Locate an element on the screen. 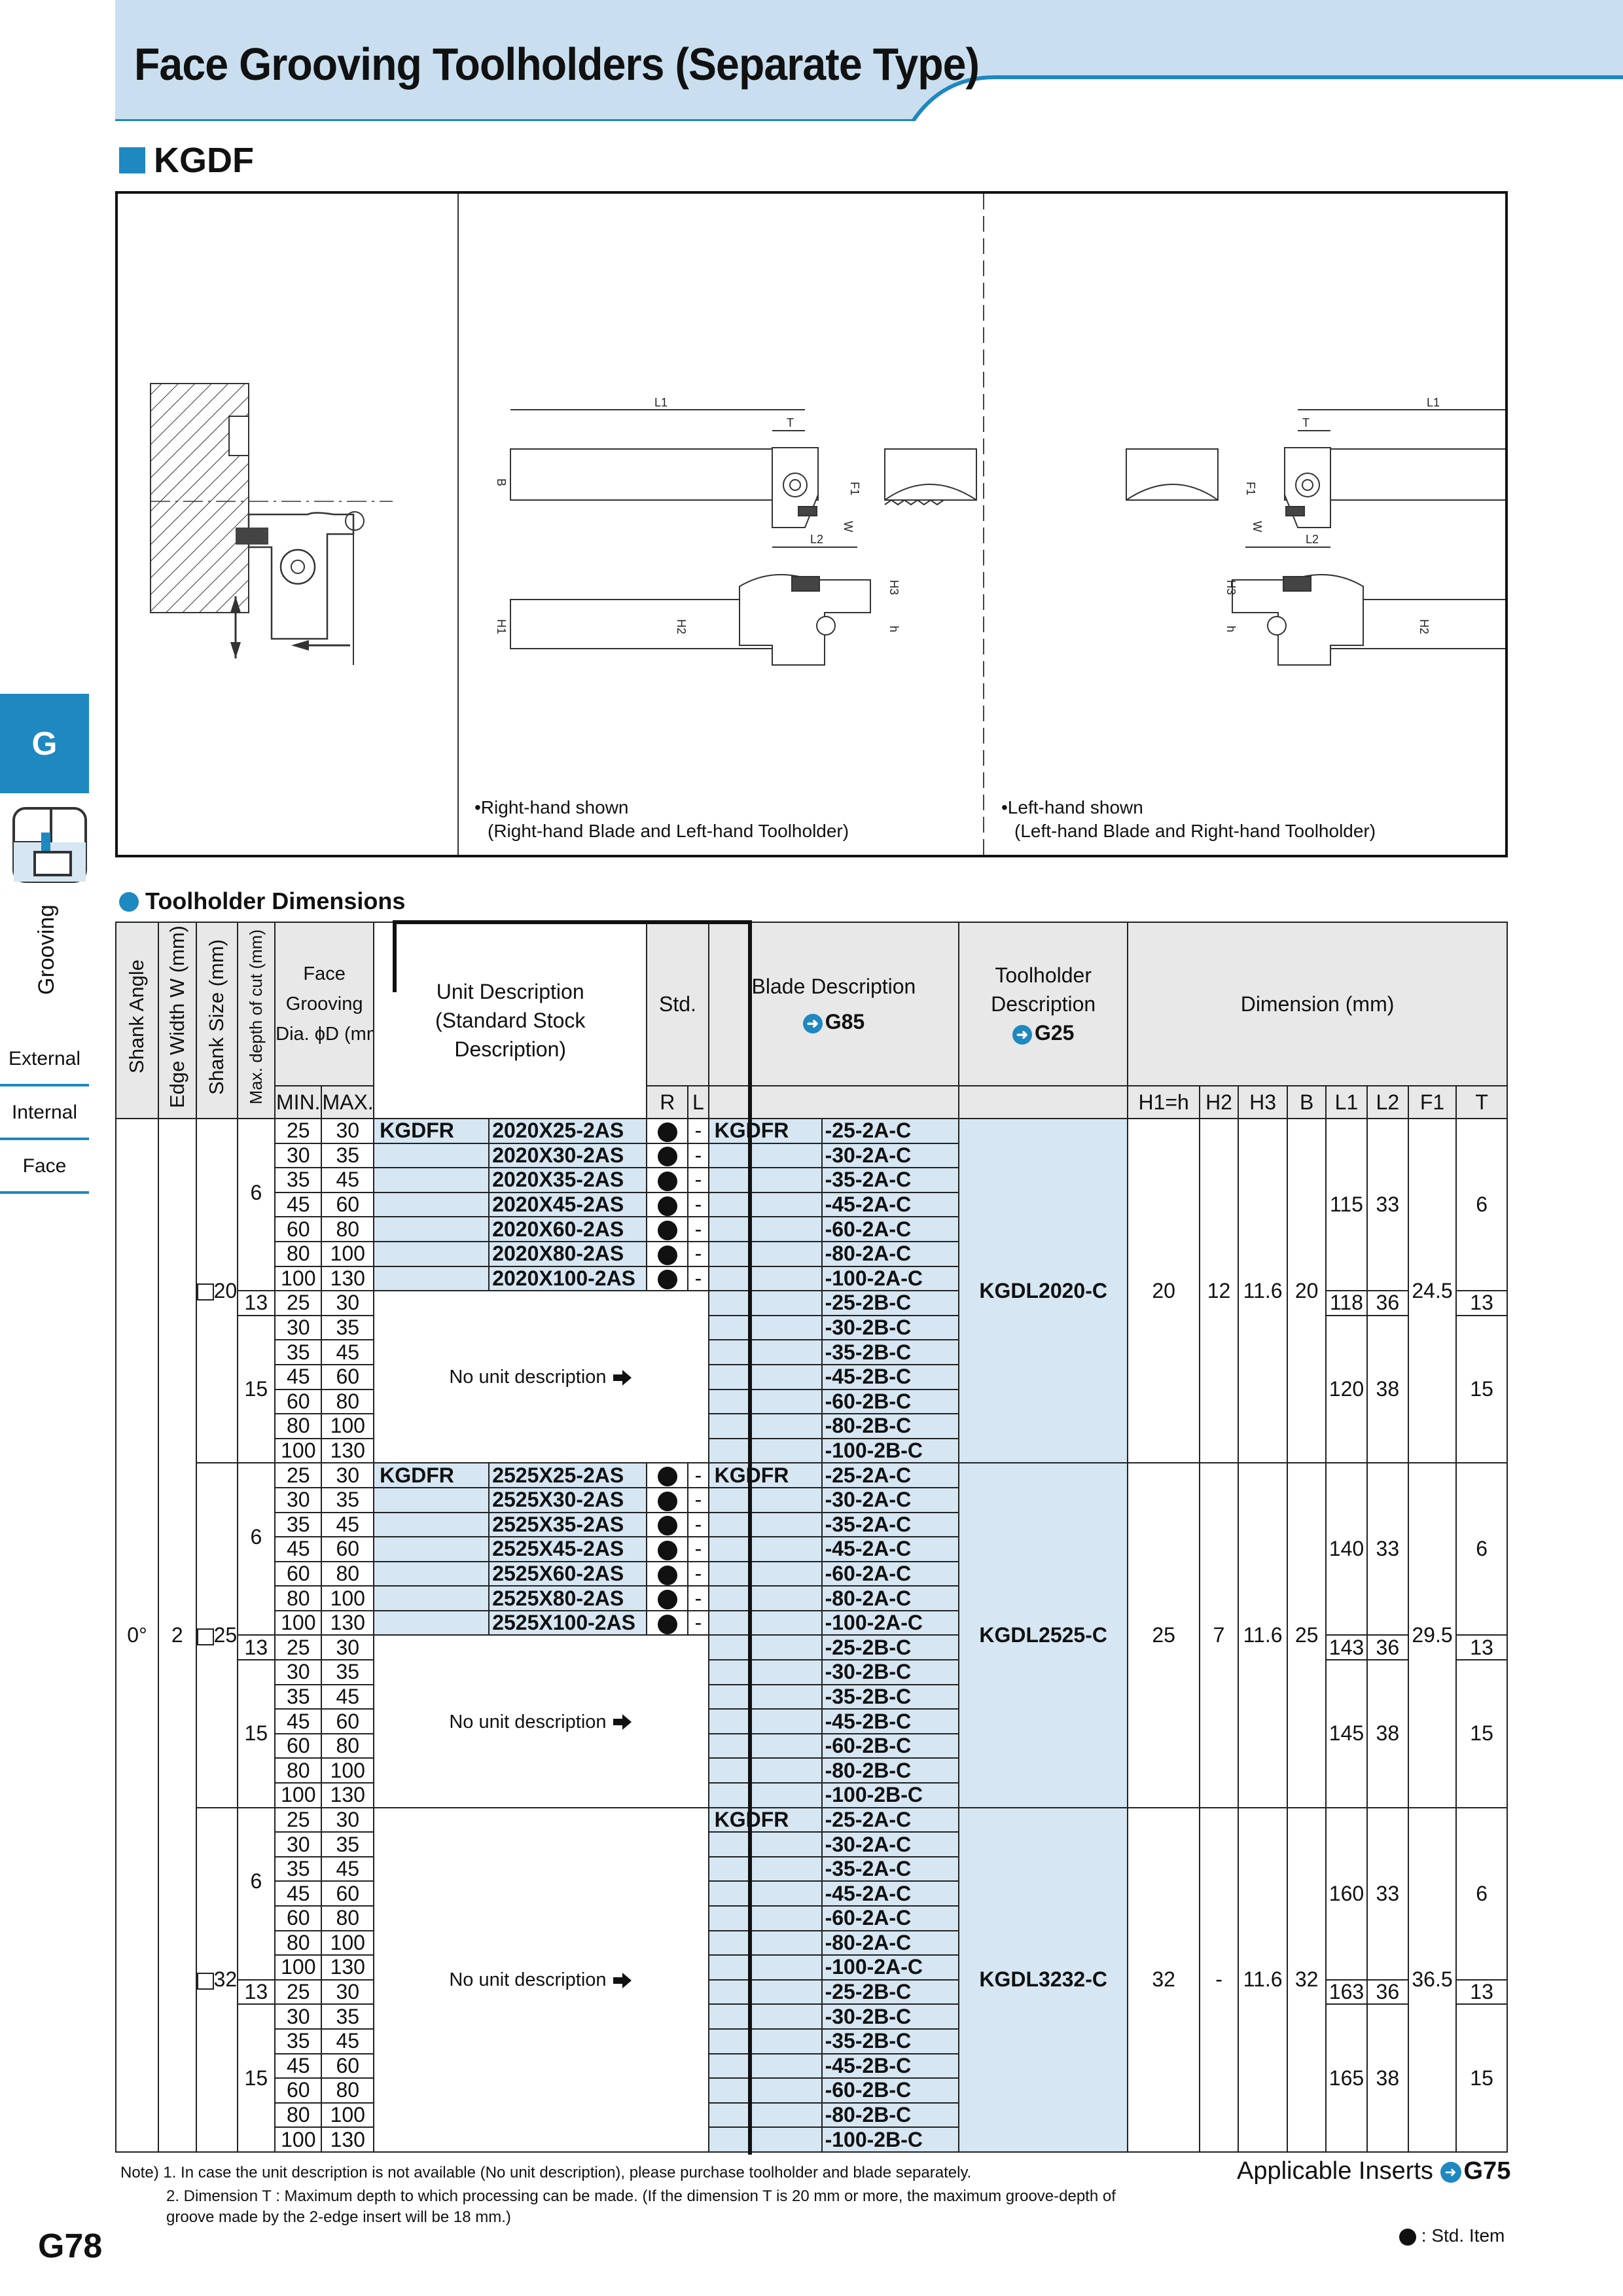  dim-l2-cell: 33 is located at coordinates (1387, 1894).